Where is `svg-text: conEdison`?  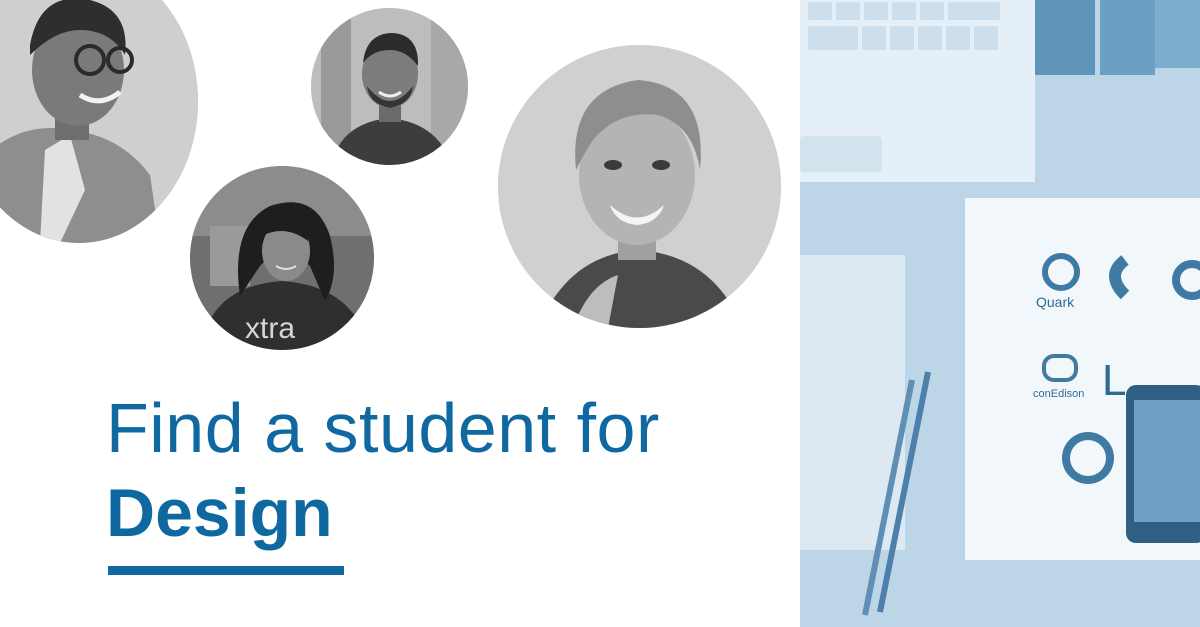
svg-text: conEdison is located at coordinates (1058, 394).